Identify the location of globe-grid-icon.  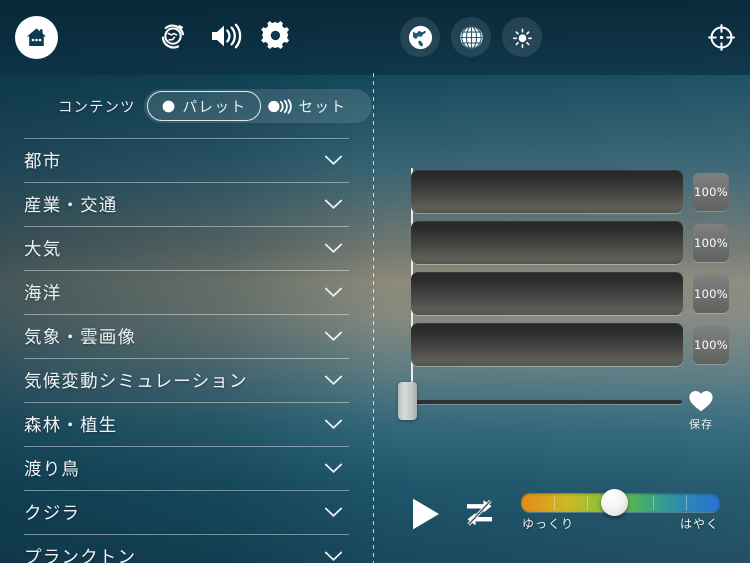
(471, 37).